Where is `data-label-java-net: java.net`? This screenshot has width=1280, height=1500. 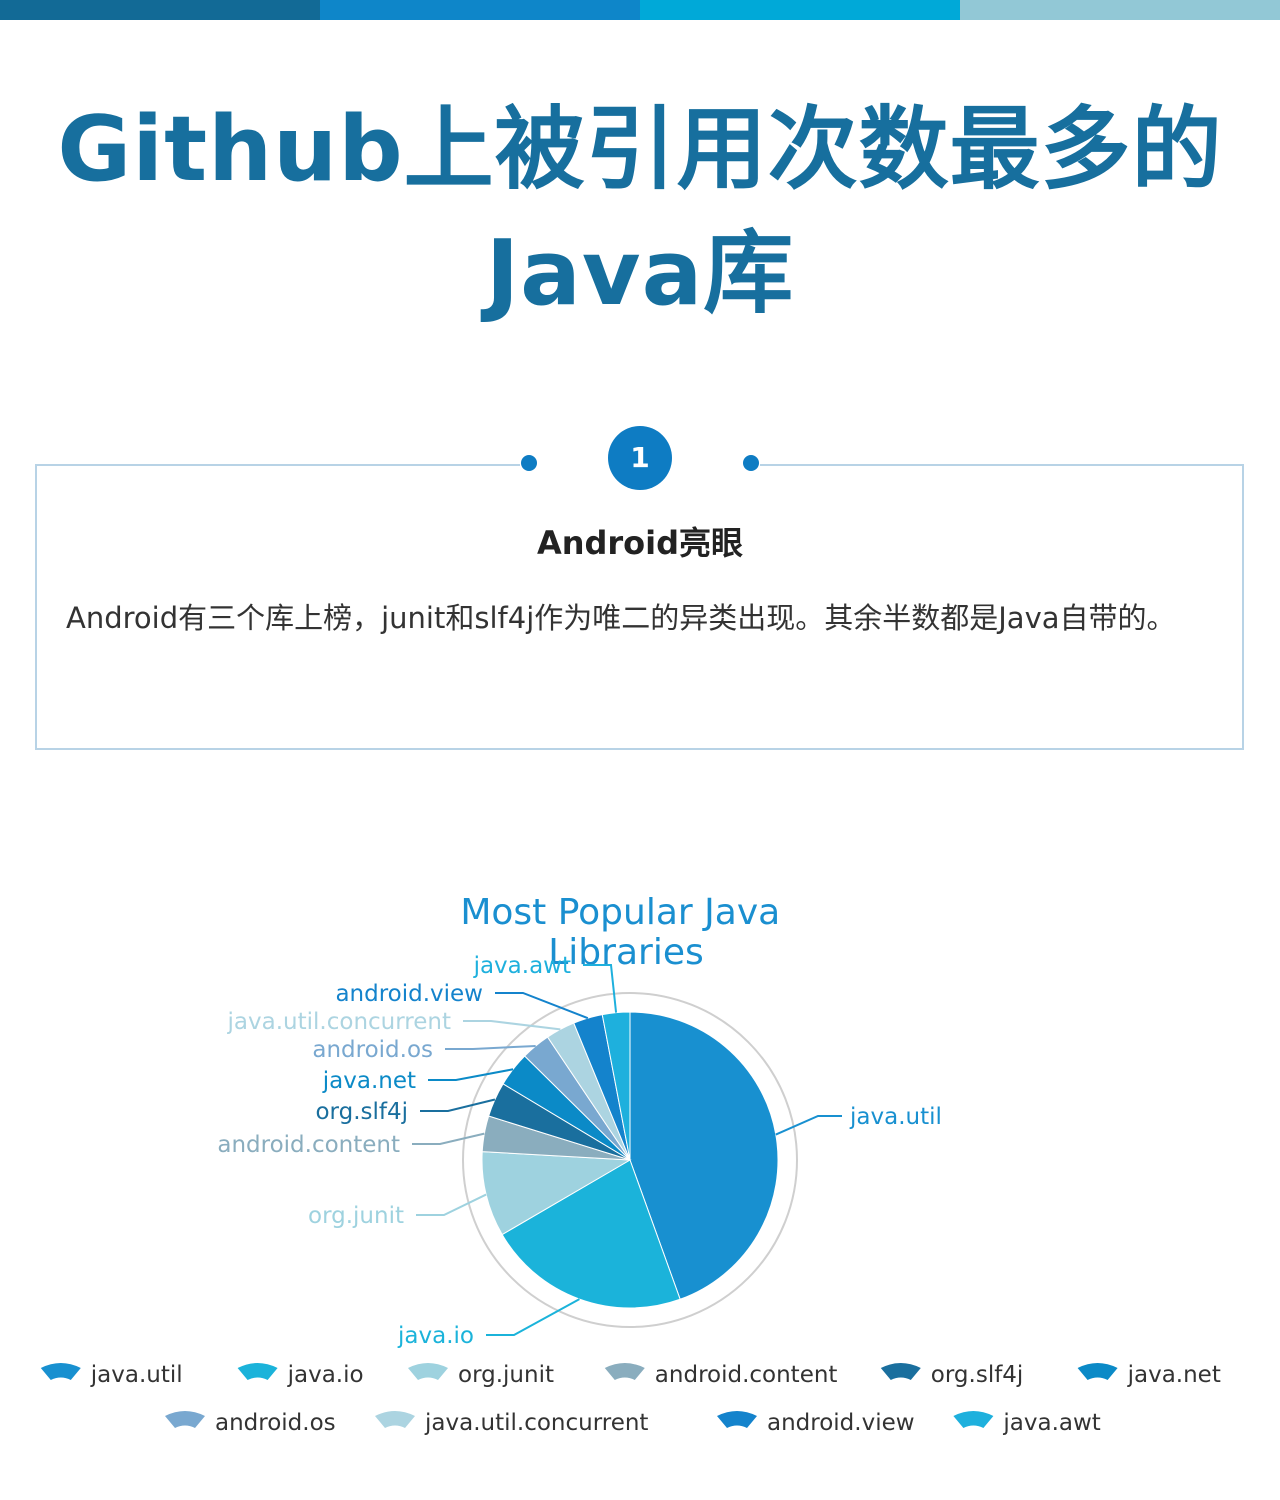
data-label-java-net: java.net is located at coordinates (369, 1081).